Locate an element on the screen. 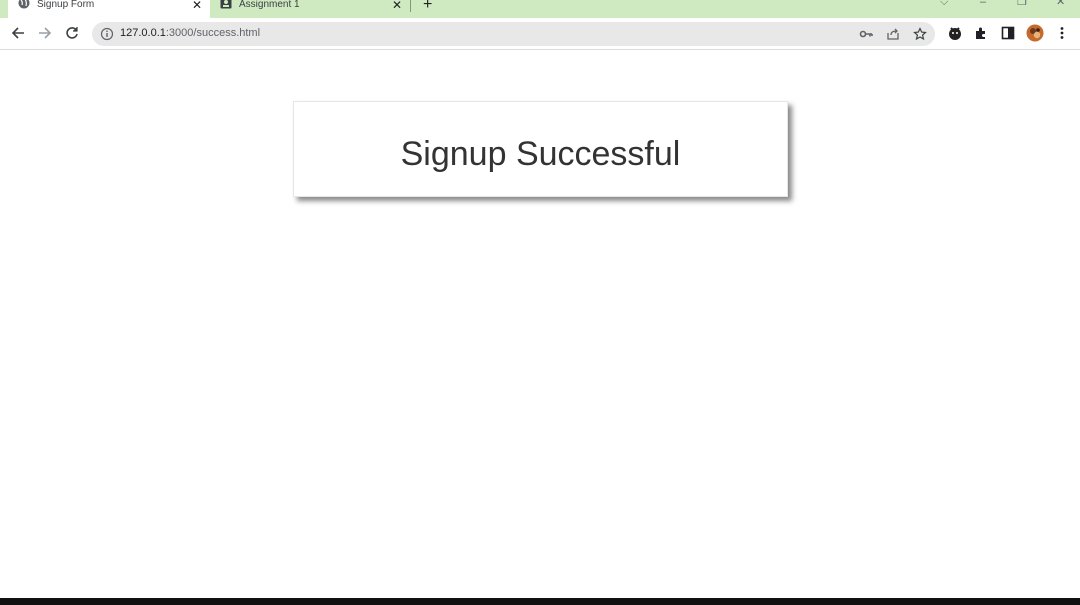 The image size is (1080, 605). site-info-icon is located at coordinates (107, 34).